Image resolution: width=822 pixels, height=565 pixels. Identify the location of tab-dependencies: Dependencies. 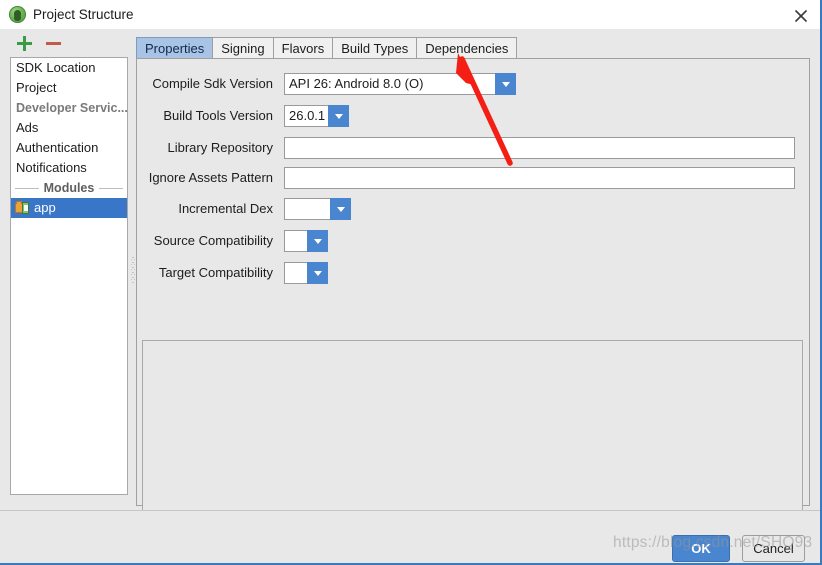
(467, 48).